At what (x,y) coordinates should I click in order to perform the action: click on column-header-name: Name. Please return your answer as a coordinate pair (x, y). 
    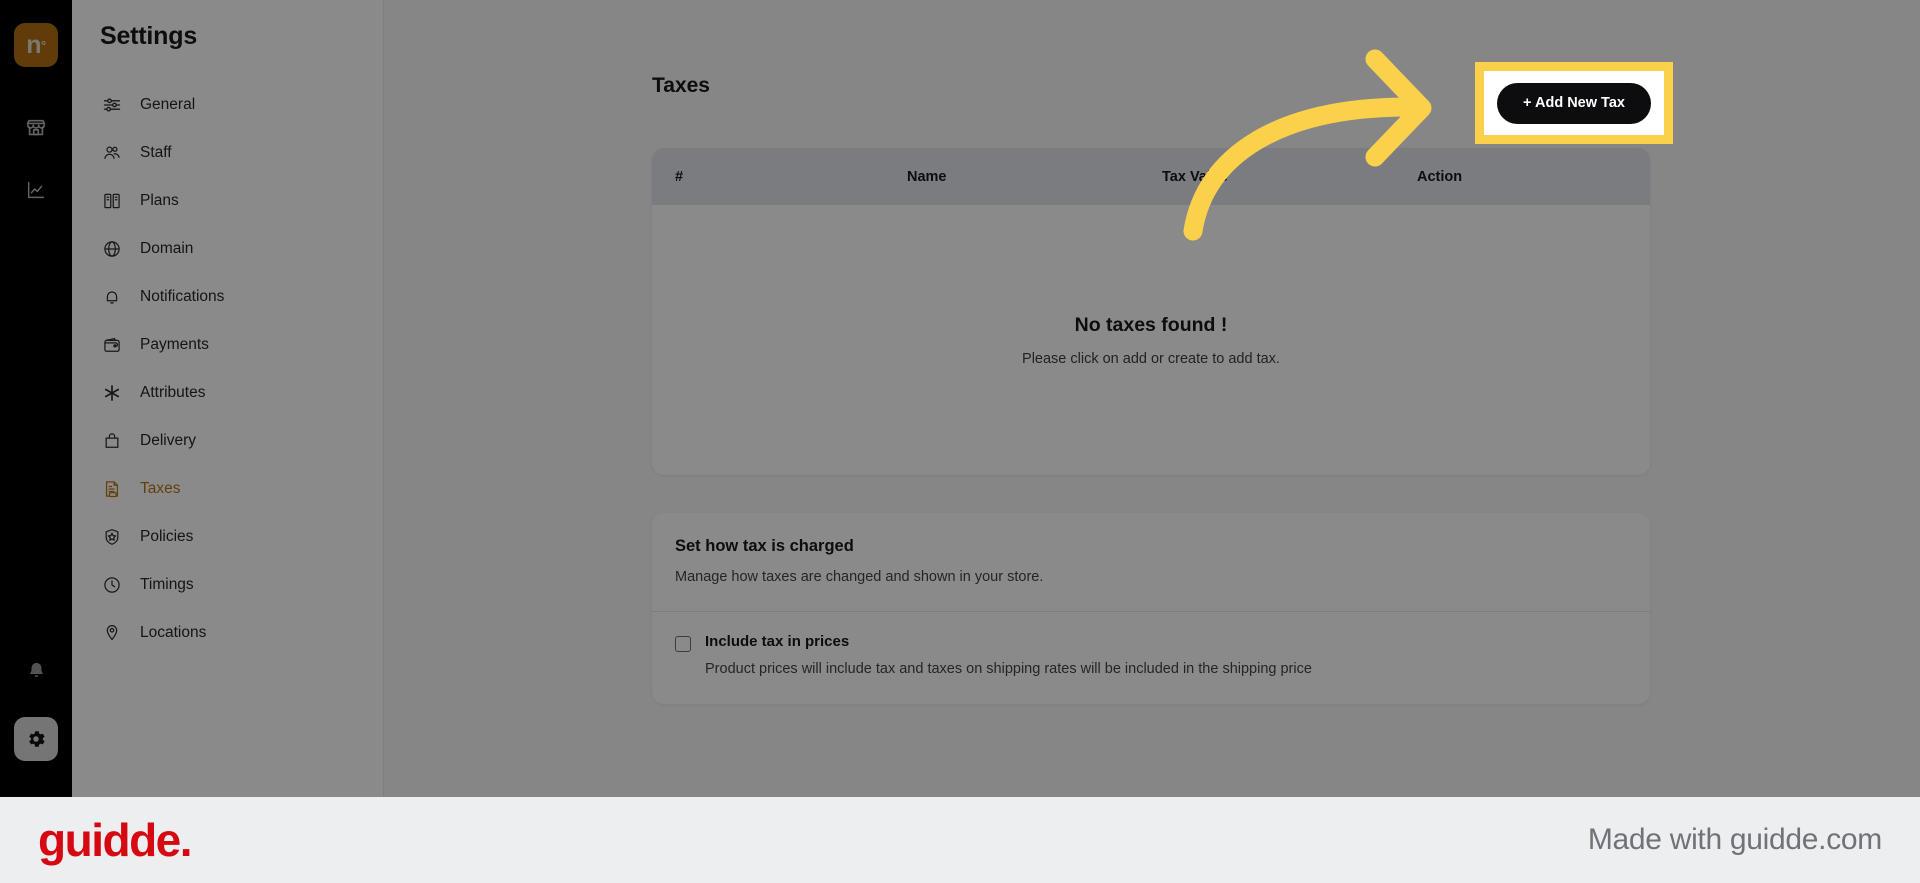
    Looking at the image, I should click on (927, 176).